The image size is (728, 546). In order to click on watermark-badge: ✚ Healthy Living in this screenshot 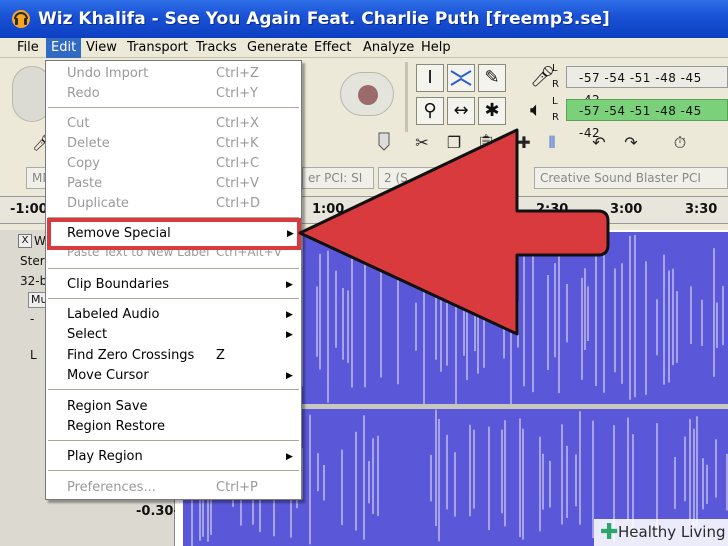, I will do `click(661, 532)`.